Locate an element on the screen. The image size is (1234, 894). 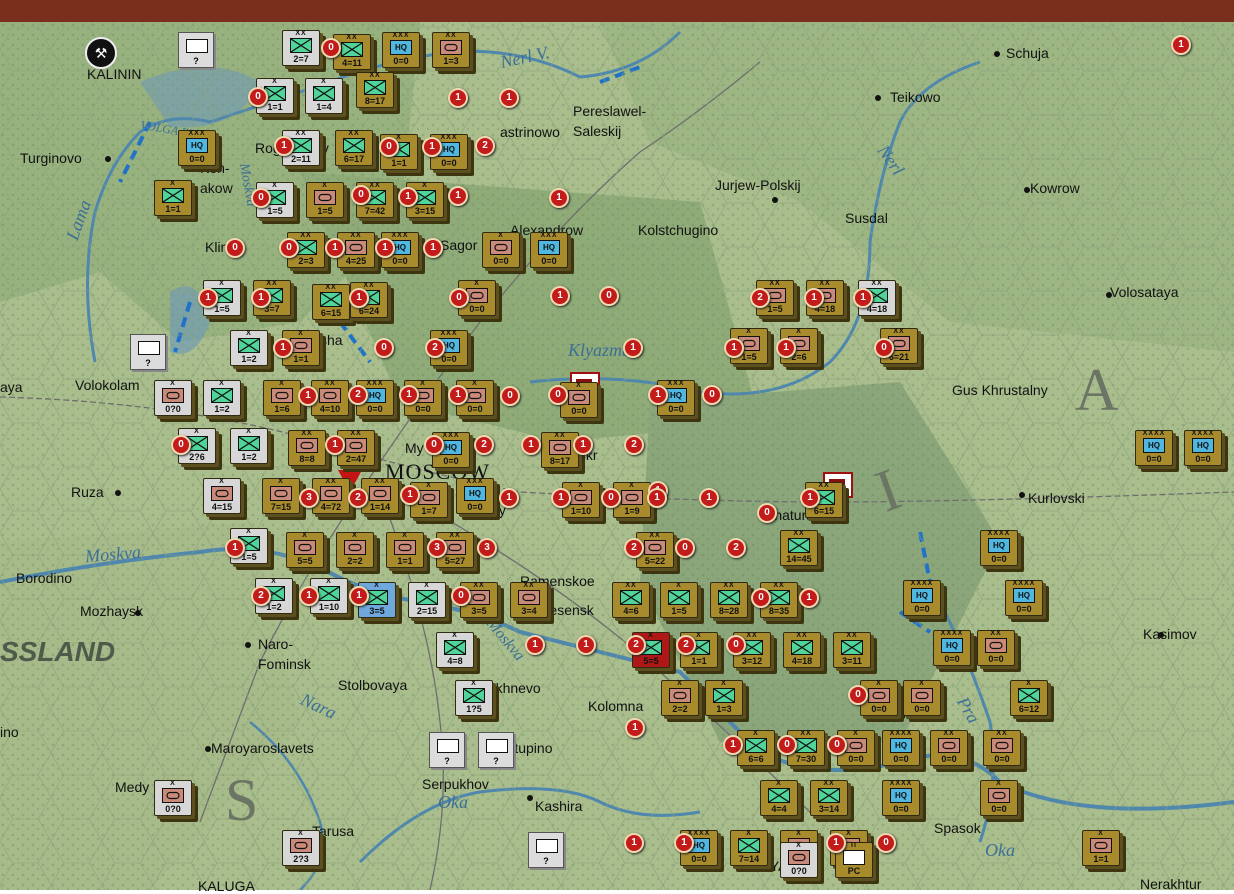
unit-counter: X 1=4 is located at coordinates (324, 96).